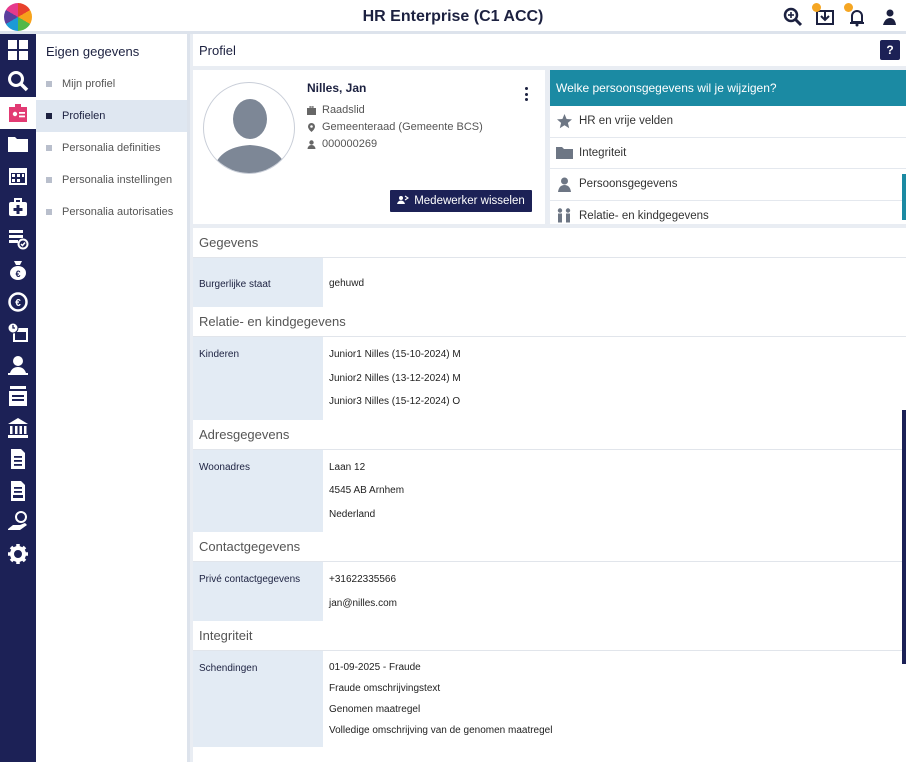 This screenshot has height=762, width=906. Describe the element at coordinates (258, 378) in the screenshot. I see `row-label: Kinderen` at that location.